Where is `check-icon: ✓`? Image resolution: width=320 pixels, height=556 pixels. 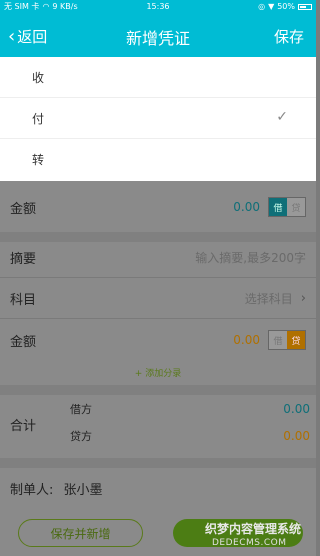 check-icon: ✓ is located at coordinates (282, 117).